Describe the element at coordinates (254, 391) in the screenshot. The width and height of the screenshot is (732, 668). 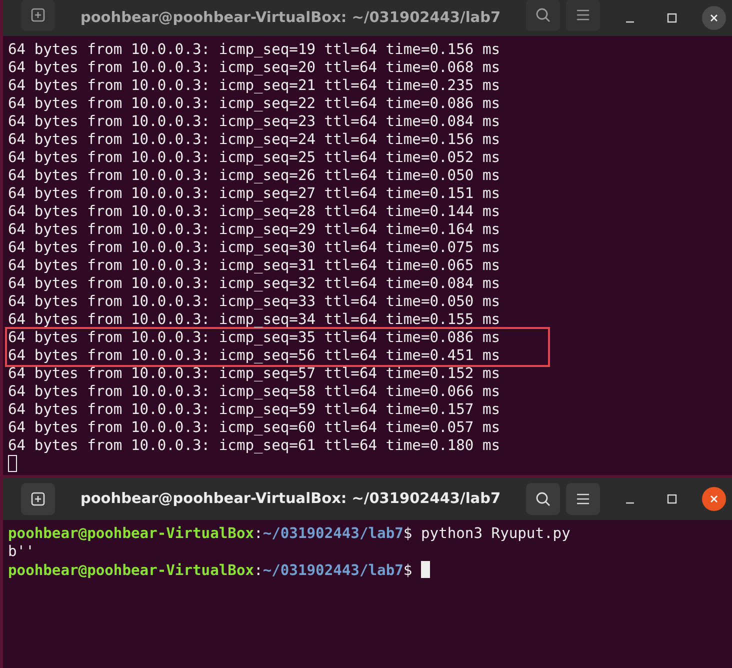
I see `terminal-line: 64 bytes from 10.0.0.3: icmp_seq=58 ttl=64 time=0.066 ms` at that location.